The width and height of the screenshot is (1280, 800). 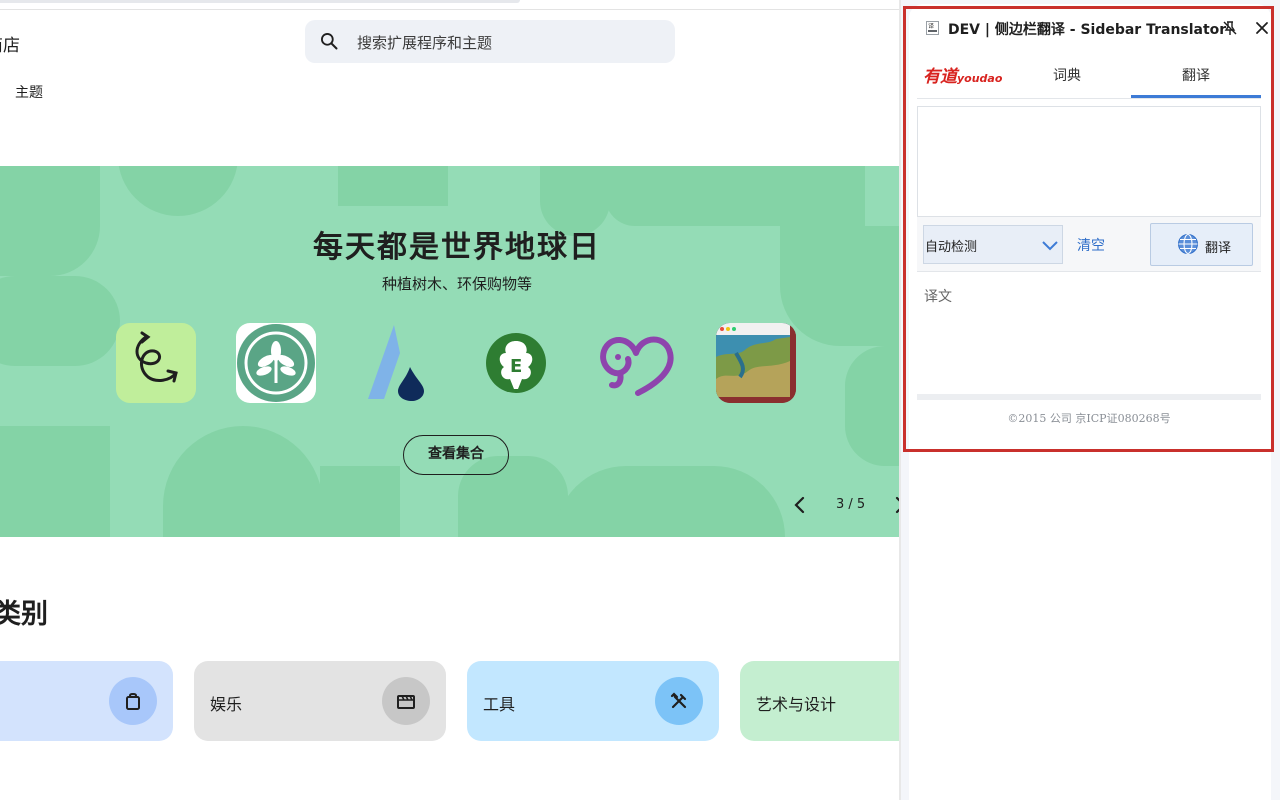 I want to click on category-card-entertainment: 娱乐, so click(x=320, y=701).